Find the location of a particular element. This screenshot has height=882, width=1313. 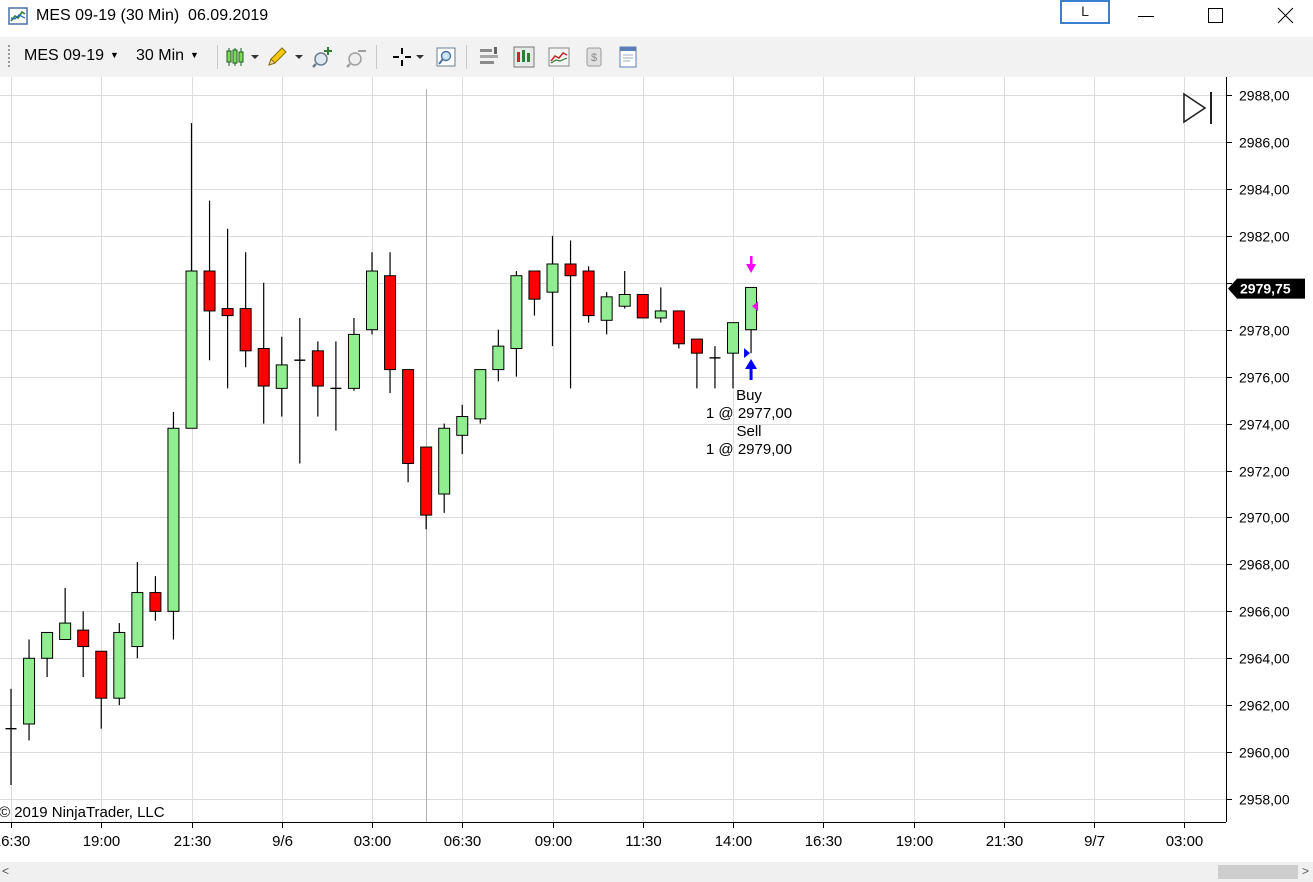

zoom-in-icon is located at coordinates (323, 57).